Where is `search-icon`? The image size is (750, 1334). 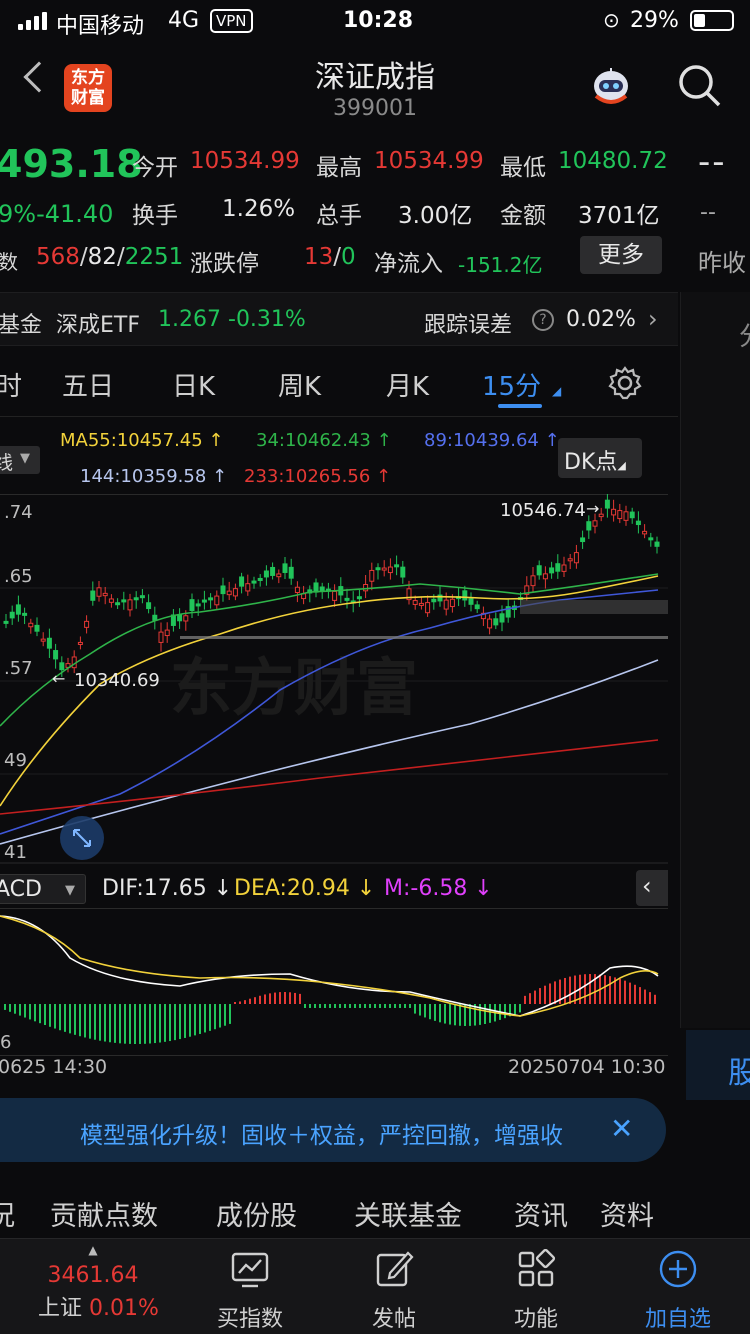 search-icon is located at coordinates (699, 85).